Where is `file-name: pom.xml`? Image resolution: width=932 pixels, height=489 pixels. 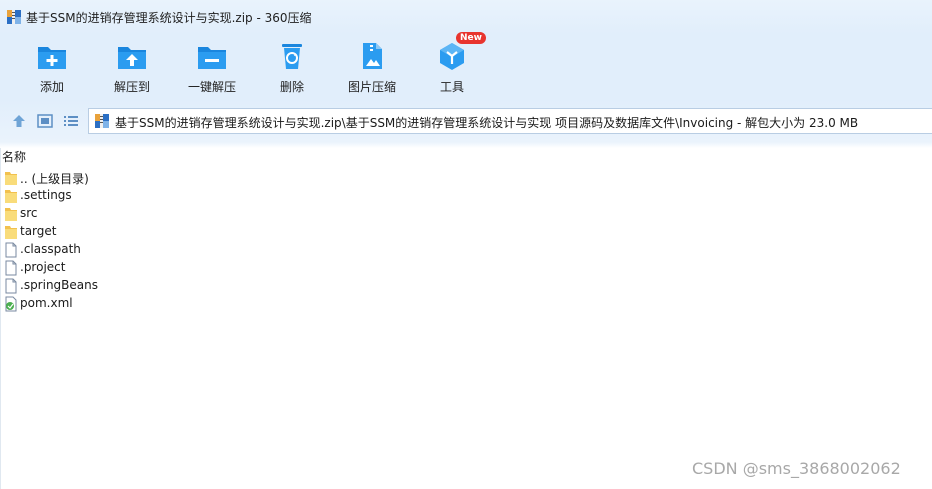
file-name: pom.xml is located at coordinates (46, 303).